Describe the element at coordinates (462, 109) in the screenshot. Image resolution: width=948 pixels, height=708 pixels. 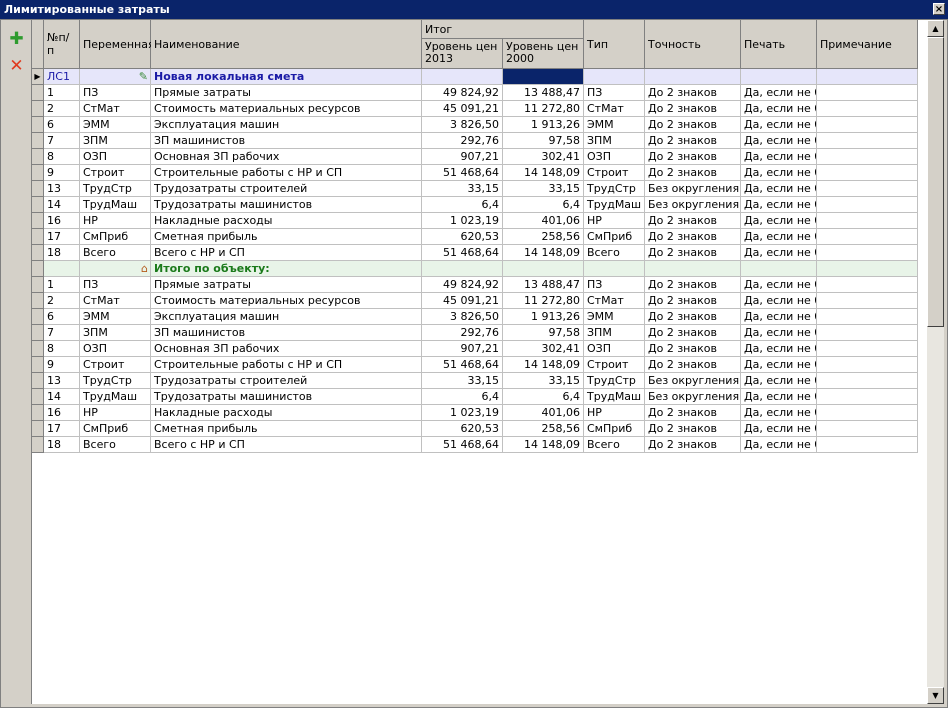
I see `cell-level-2013: 45 091,21` at that location.